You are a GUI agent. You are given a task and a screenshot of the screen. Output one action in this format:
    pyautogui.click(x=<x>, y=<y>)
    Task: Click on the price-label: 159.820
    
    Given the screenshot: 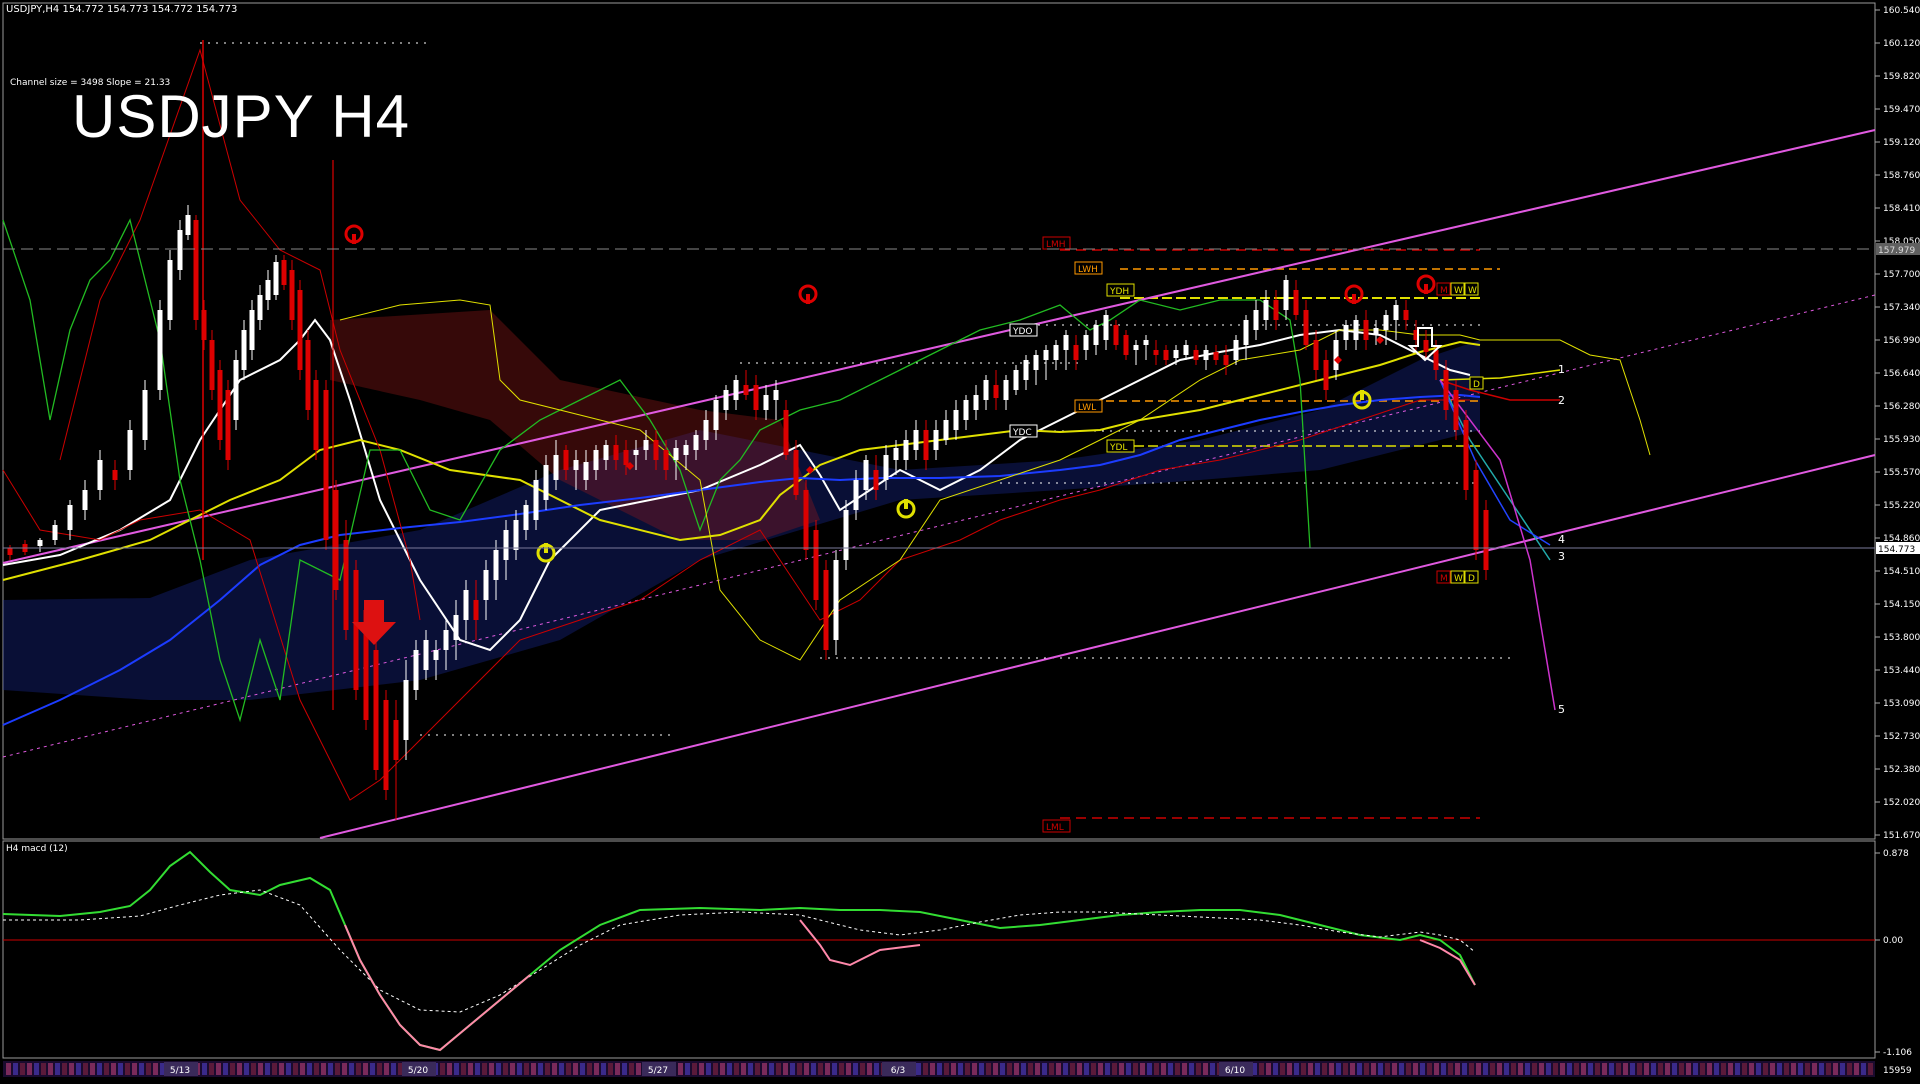 What is the action you would take?
    pyautogui.click(x=1901, y=77)
    